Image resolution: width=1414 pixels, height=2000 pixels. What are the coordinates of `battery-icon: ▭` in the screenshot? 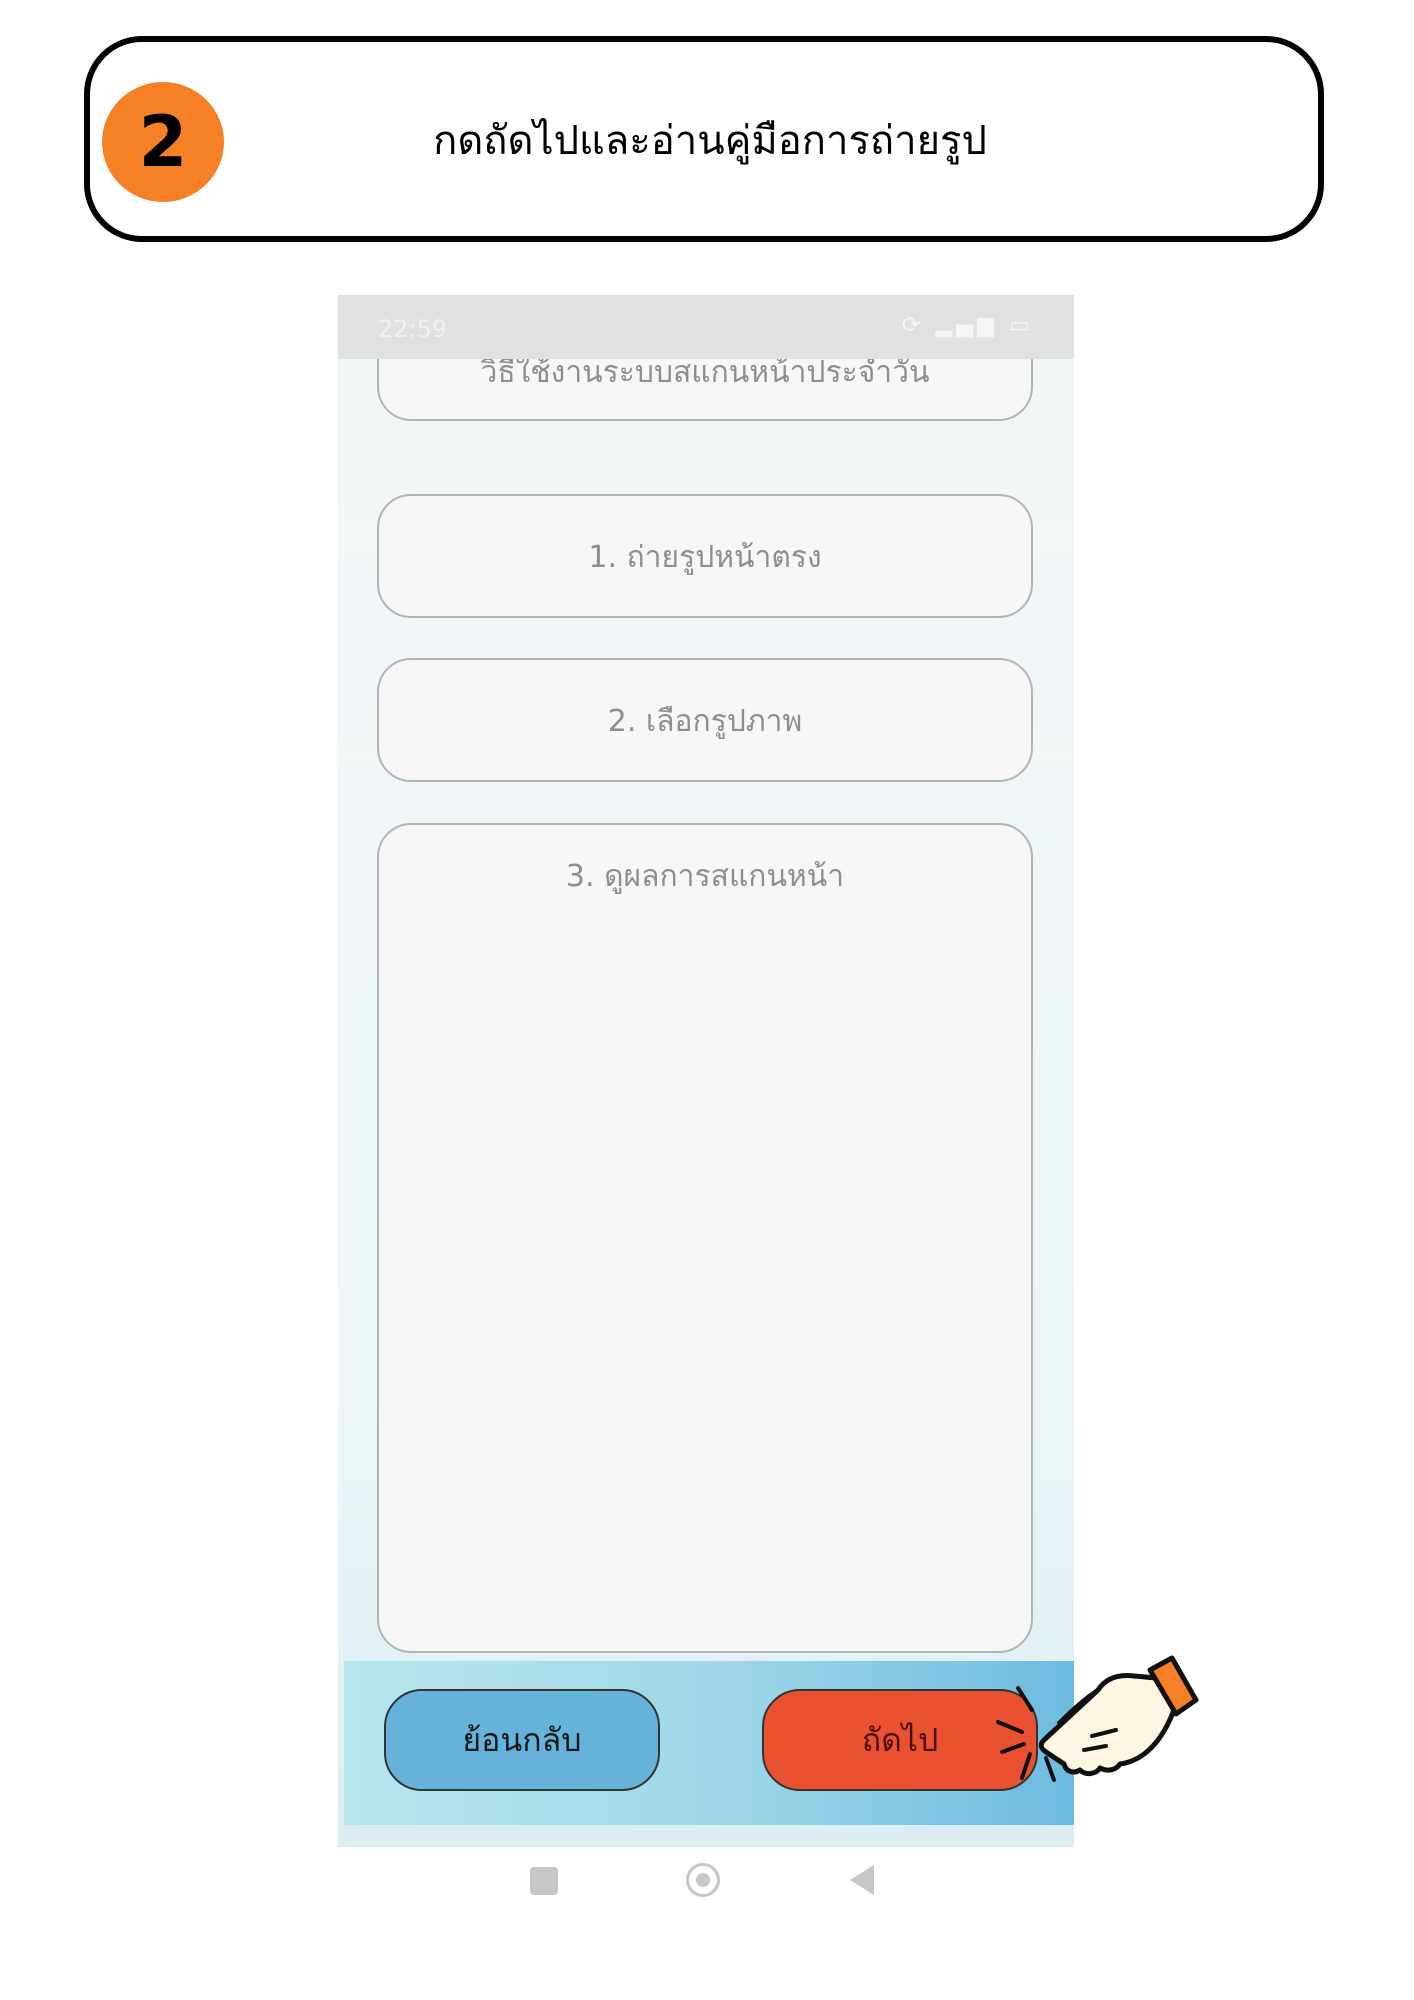 It's located at (1021, 325).